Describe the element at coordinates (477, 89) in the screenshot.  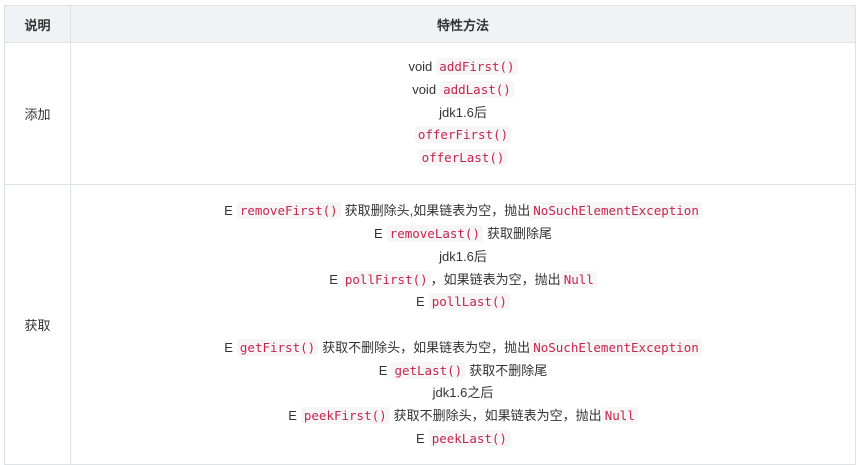
I see `method-code: addLast()` at that location.